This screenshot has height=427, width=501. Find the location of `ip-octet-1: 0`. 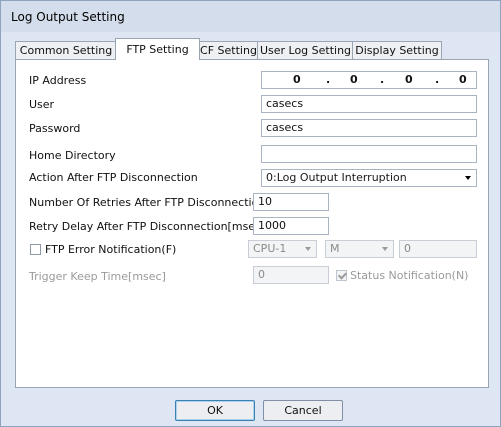

ip-octet-1: 0 is located at coordinates (297, 79).